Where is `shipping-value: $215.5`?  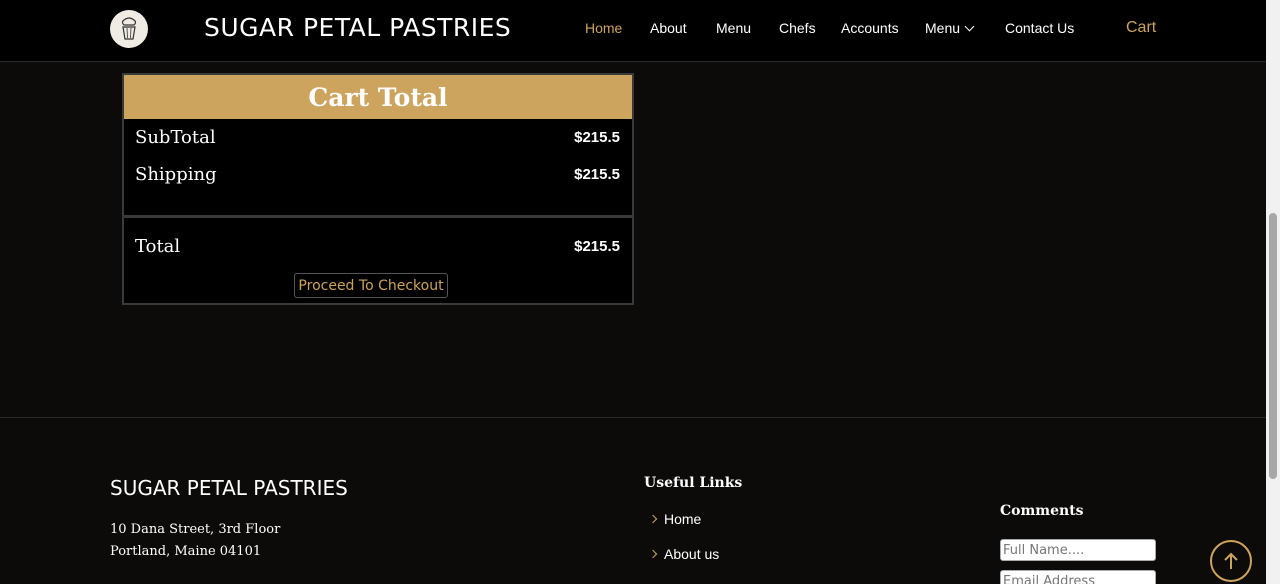 shipping-value: $215.5 is located at coordinates (597, 174).